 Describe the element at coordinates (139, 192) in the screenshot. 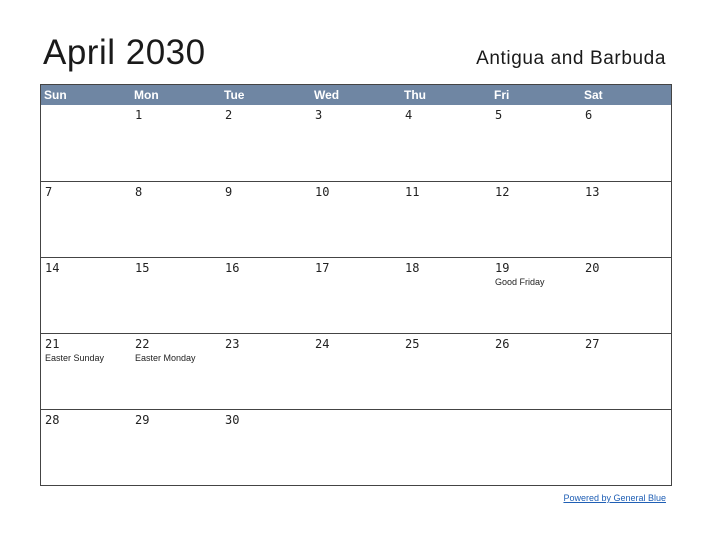

I see `day-number: 8` at that location.